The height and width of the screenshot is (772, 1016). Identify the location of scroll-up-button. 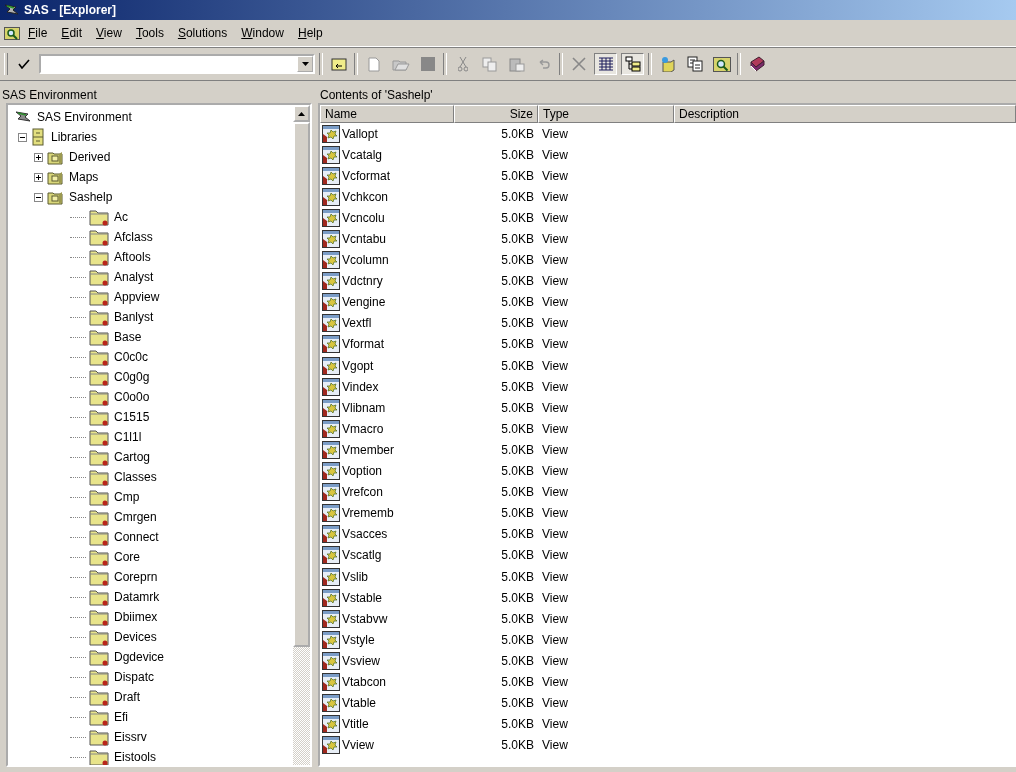
(301, 113).